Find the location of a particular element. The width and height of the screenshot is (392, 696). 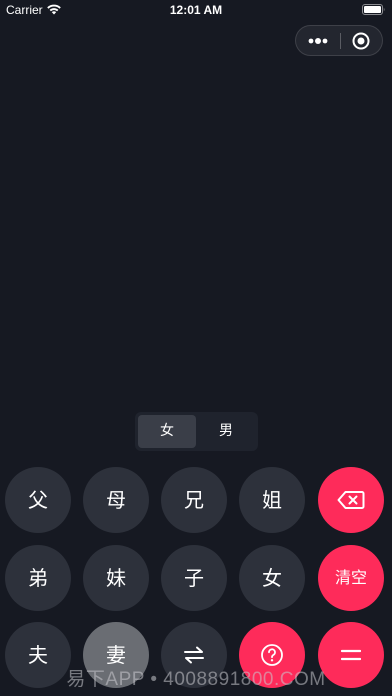

question-circle-icon is located at coordinates (272, 655).